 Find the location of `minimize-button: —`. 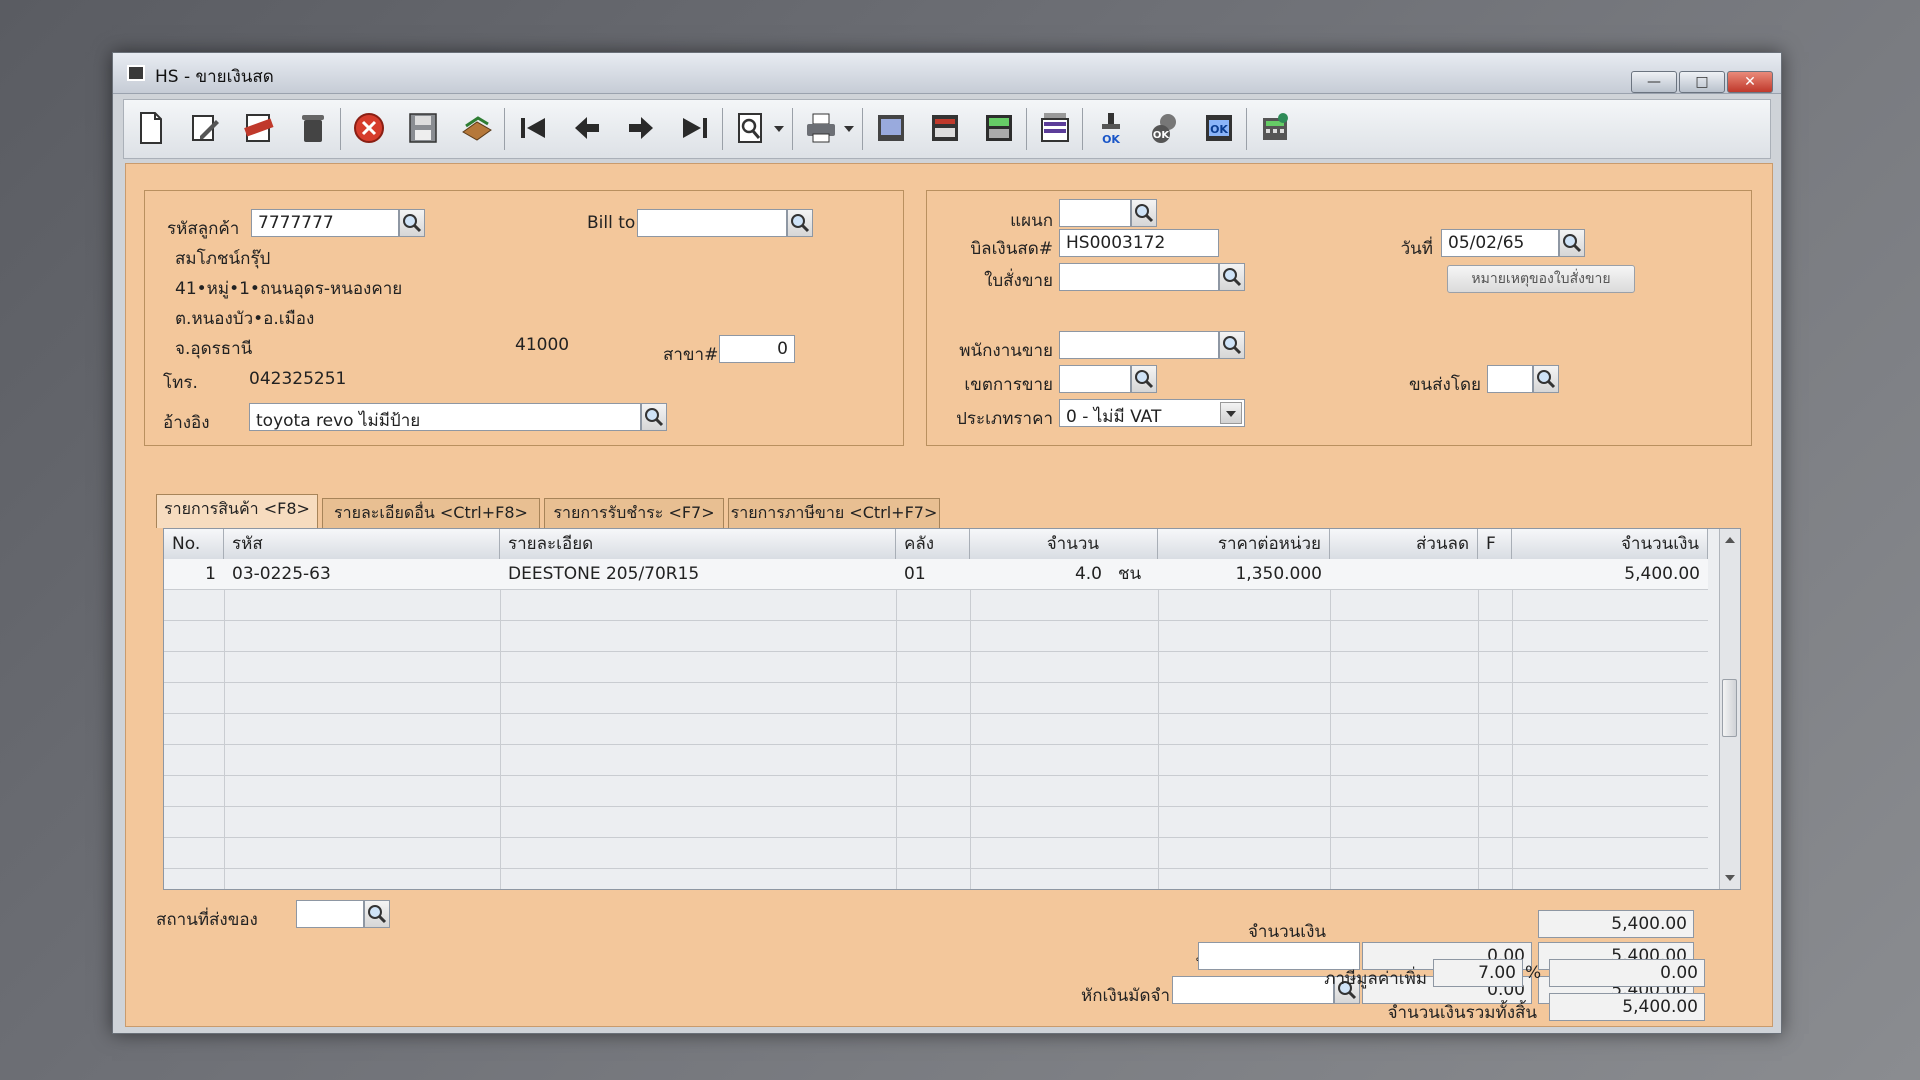

minimize-button: — is located at coordinates (1654, 82).